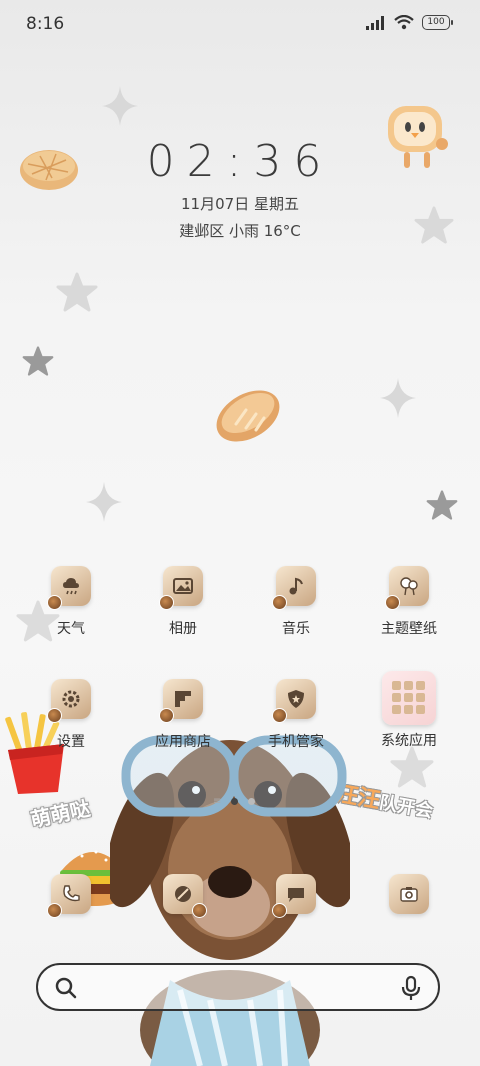  I want to click on wifi-icon, so click(404, 22).